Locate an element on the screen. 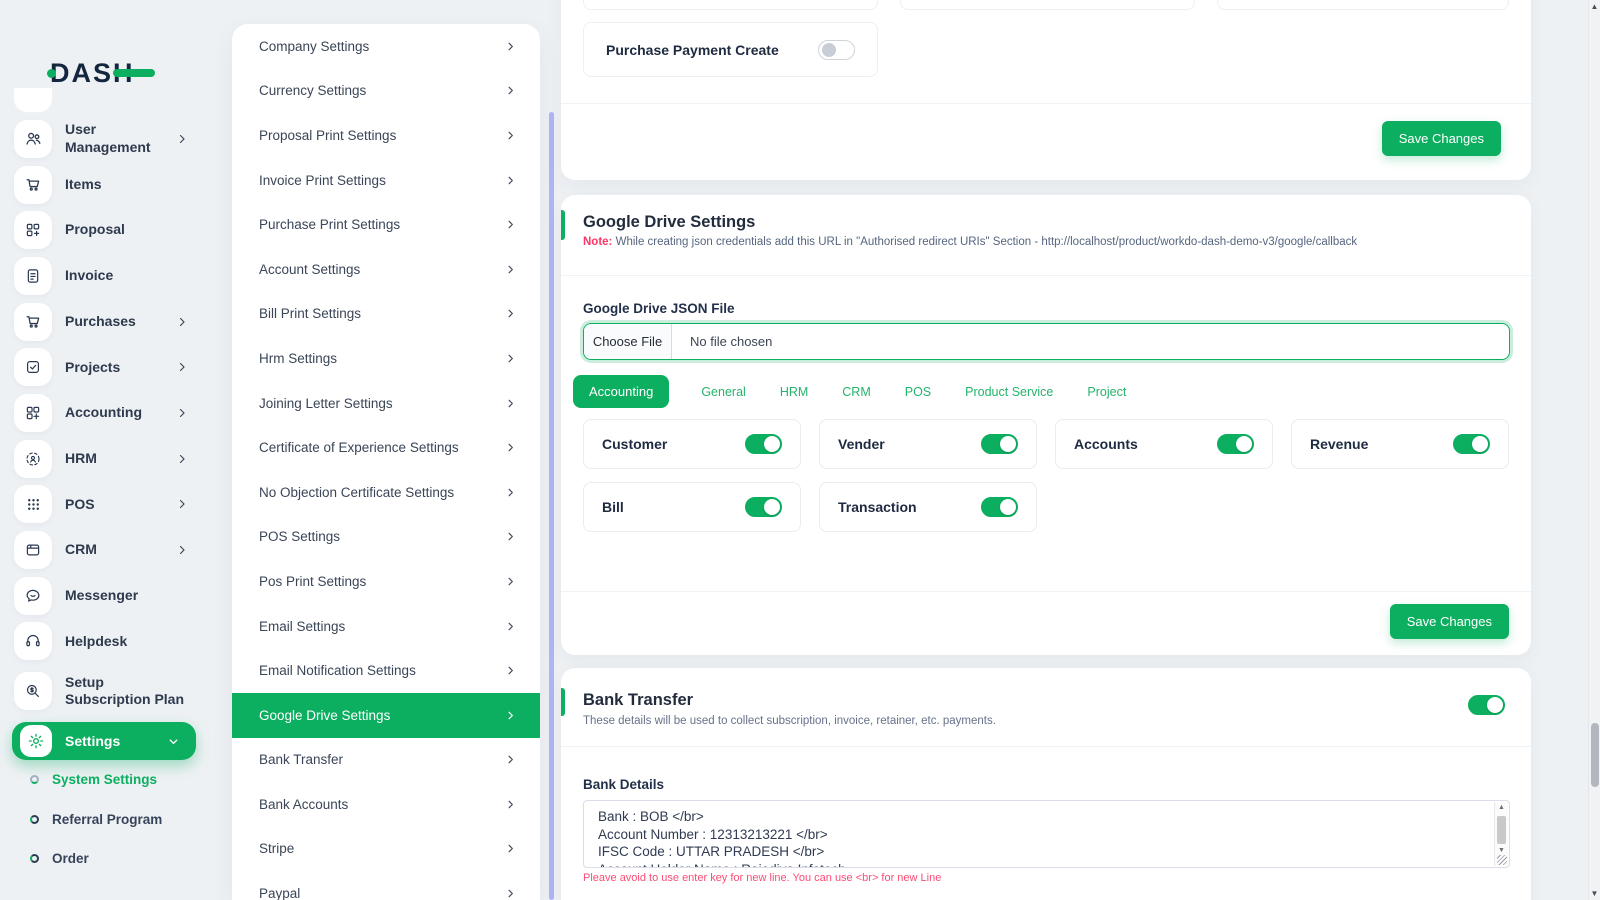 Image resolution: width=1600 pixels, height=900 pixels. sidebar-item-messenger: Messenger is located at coordinates (104, 596).